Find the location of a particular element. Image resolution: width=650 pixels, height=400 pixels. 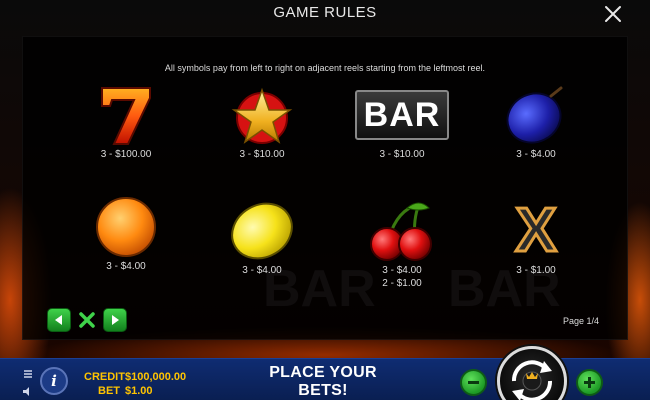

bar-icon: BAR is located at coordinates (402, 115).